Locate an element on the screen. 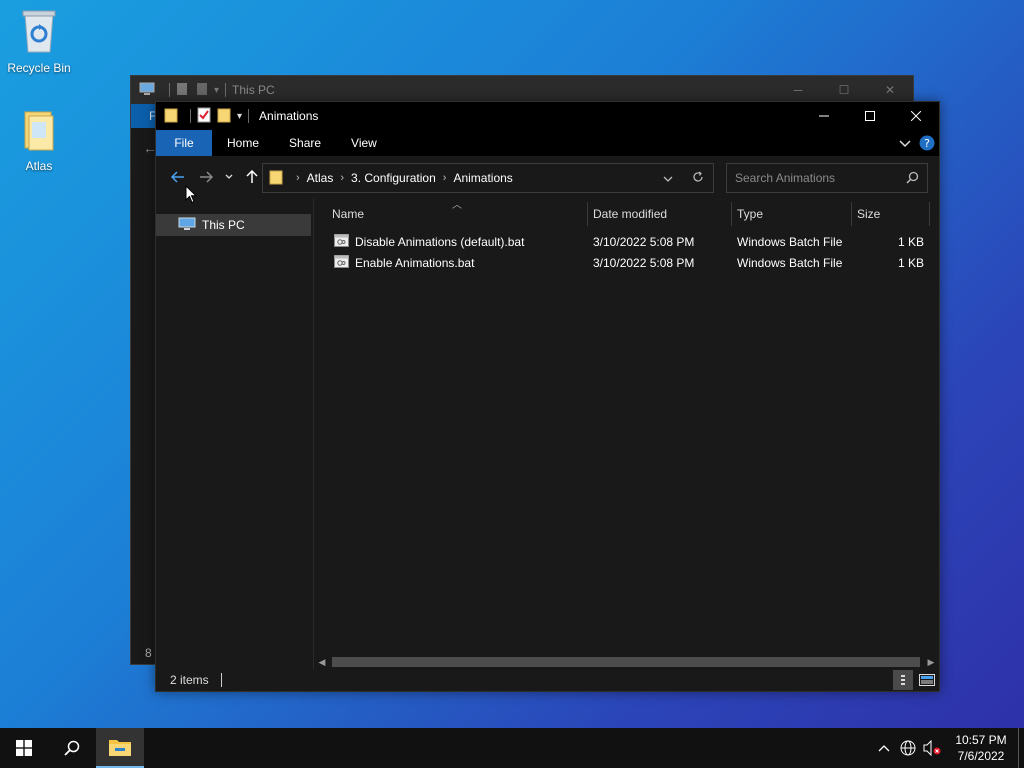 Image resolution: width=1024 pixels, height=768 pixels. recycle-bin-shortcut: Recycle Bin is located at coordinates (39, 41).